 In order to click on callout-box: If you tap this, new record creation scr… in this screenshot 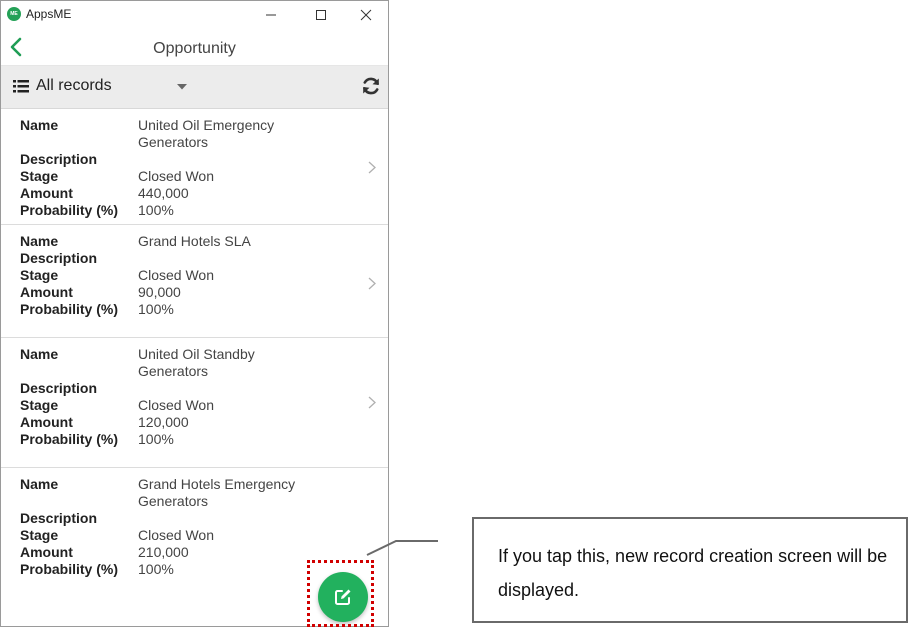, I will do `click(690, 570)`.